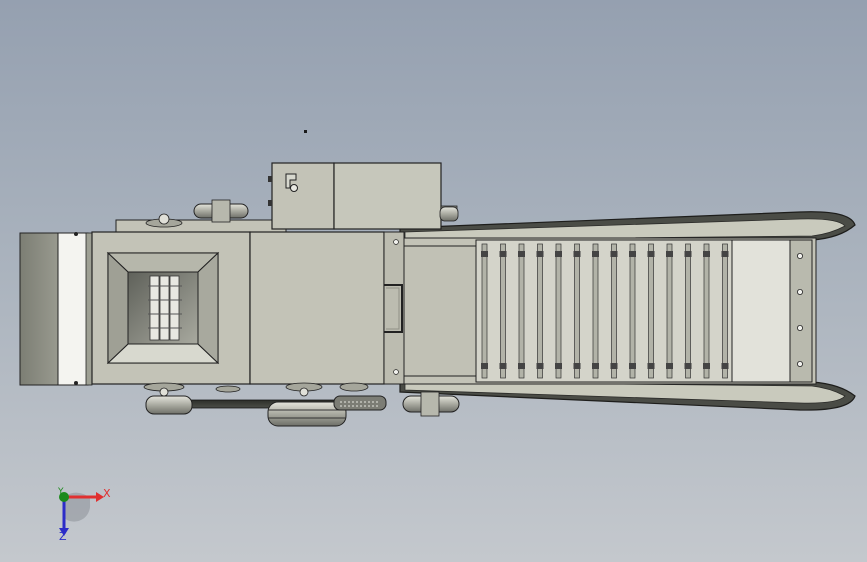 This screenshot has width=867, height=562. What do you see at coordinates (761, 311) in the screenshot?
I see `conveyor-head-plate` at bounding box center [761, 311].